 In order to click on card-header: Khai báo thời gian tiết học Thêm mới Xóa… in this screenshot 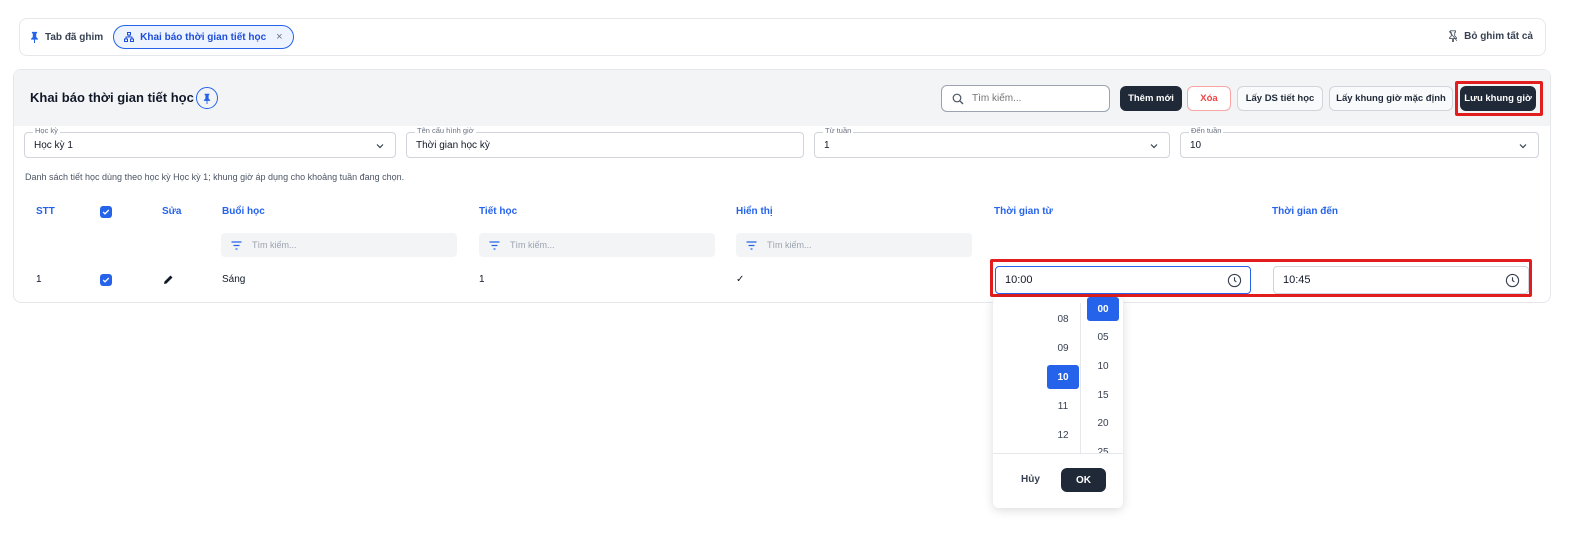, I will do `click(782, 98)`.